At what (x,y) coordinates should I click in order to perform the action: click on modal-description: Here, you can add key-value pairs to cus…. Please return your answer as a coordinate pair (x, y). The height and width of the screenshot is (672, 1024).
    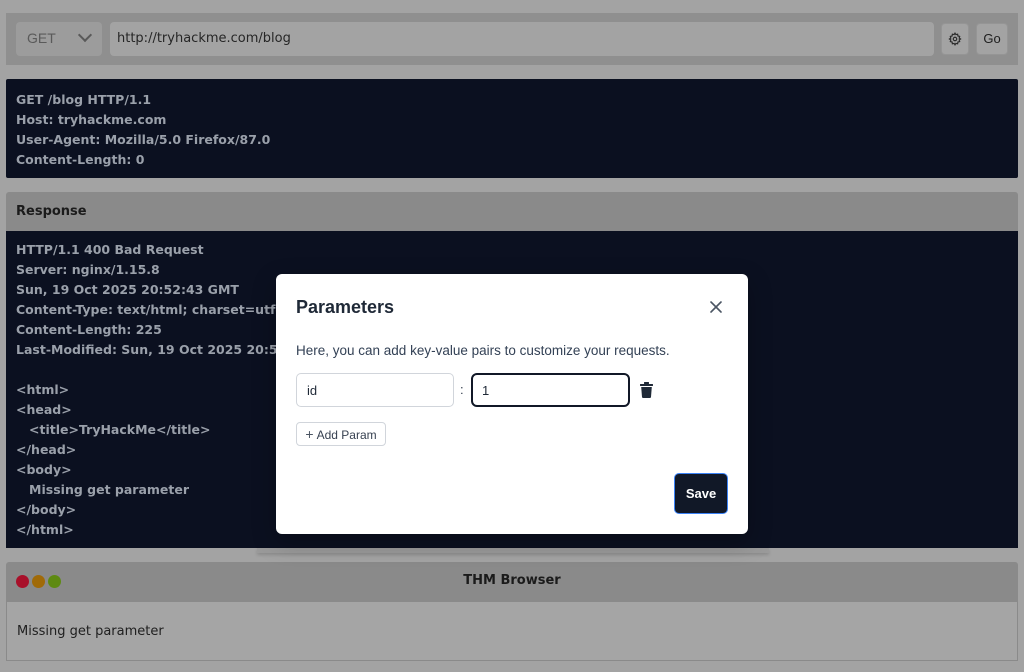
    Looking at the image, I should click on (483, 350).